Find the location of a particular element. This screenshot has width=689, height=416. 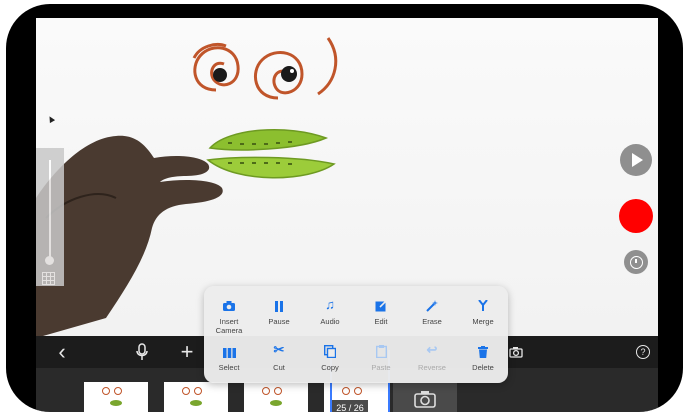

delete-label: Delete is located at coordinates (483, 367).